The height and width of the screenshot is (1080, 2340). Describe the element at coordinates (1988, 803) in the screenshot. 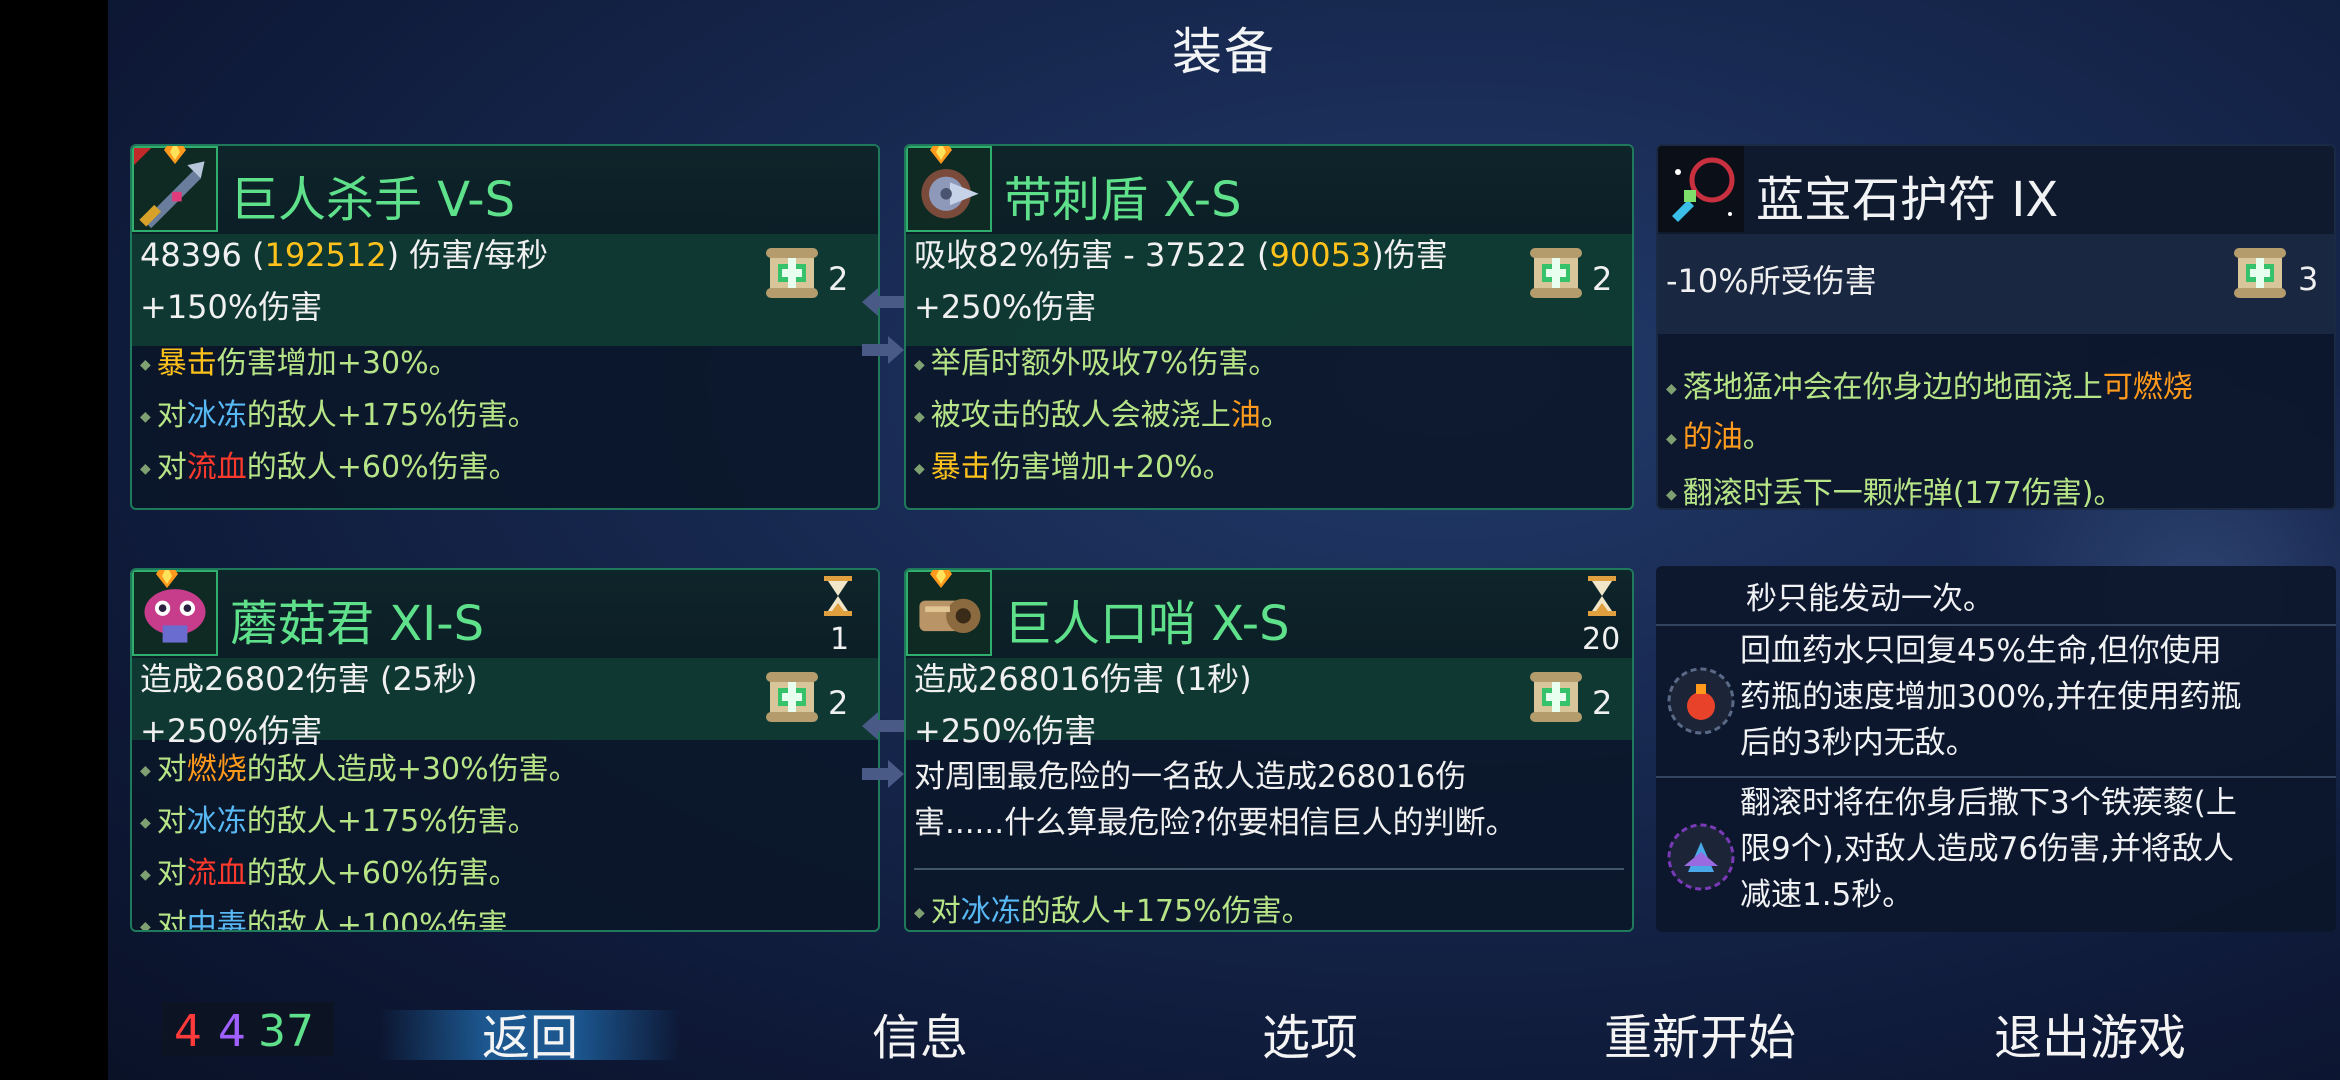

I see `mutation-text: 翻滚时将在你身后撒下3个铁蒺藜(上` at that location.